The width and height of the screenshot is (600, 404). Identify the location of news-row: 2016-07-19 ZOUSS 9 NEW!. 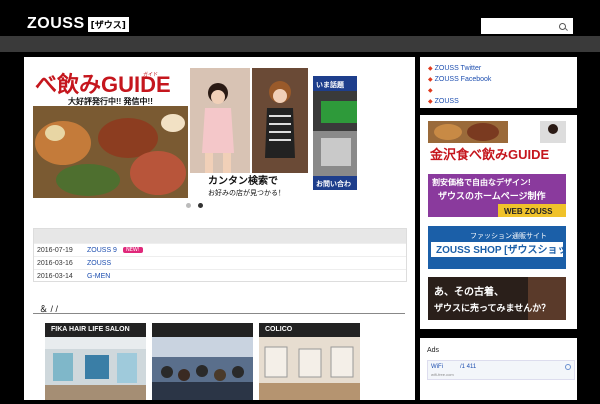
(220, 249).